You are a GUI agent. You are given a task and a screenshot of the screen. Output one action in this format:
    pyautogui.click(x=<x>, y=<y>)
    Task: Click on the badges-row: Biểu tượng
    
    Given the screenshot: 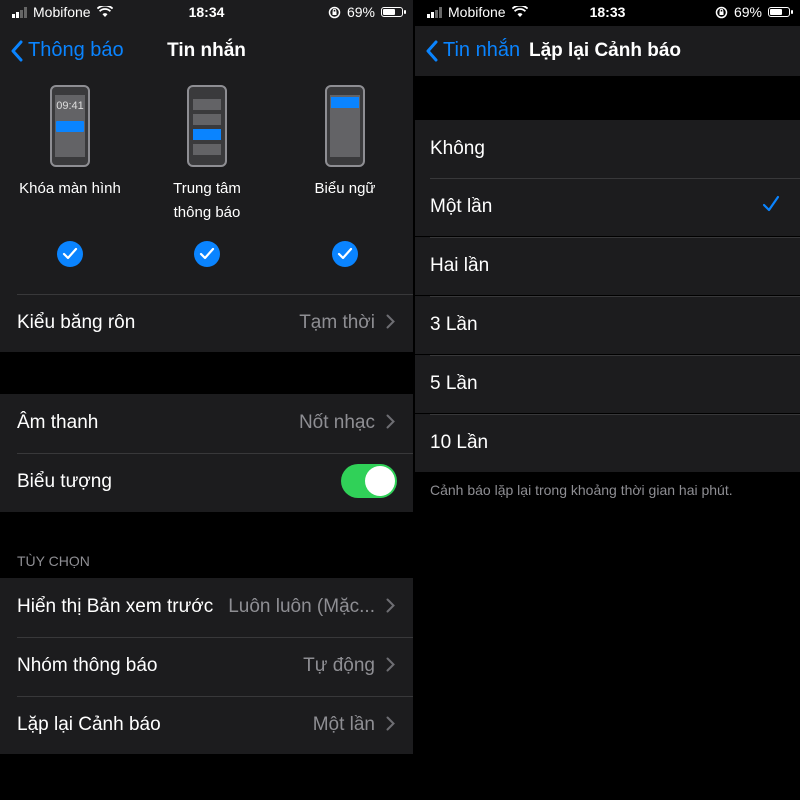 What is the action you would take?
    pyautogui.click(x=206, y=482)
    